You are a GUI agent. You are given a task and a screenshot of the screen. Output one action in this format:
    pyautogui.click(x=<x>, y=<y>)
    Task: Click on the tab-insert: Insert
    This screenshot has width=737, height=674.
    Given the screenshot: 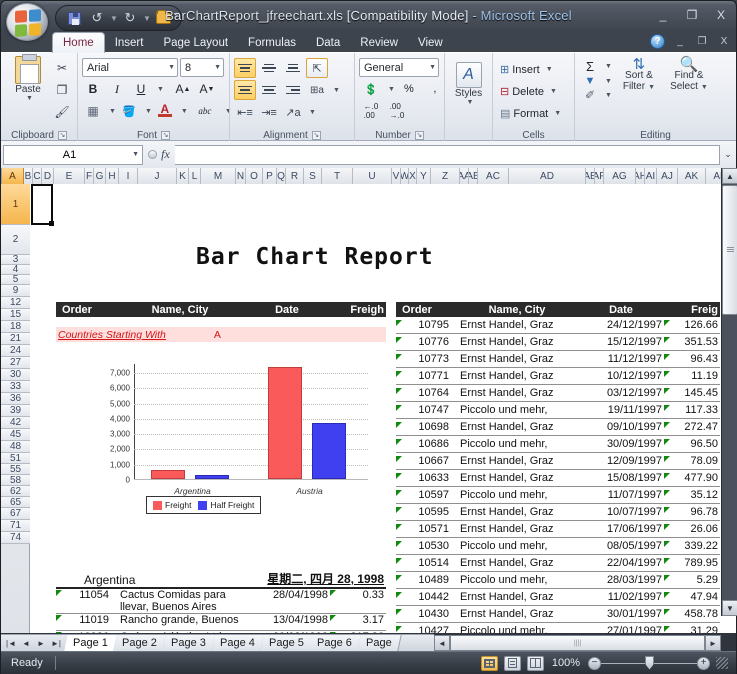 What is the action you would take?
    pyautogui.click(x=129, y=42)
    